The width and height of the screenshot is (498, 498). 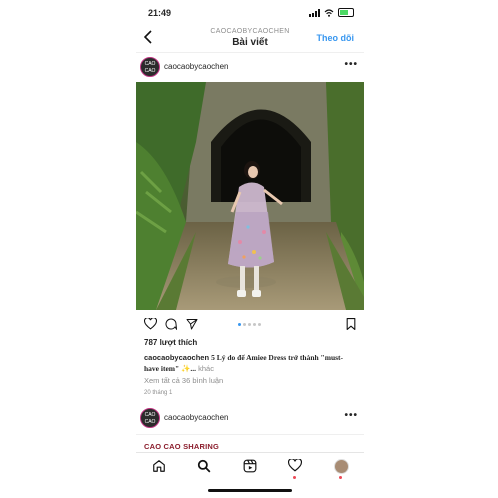 What do you see at coordinates (329, 12) in the screenshot?
I see `wifi-icon` at bounding box center [329, 12].